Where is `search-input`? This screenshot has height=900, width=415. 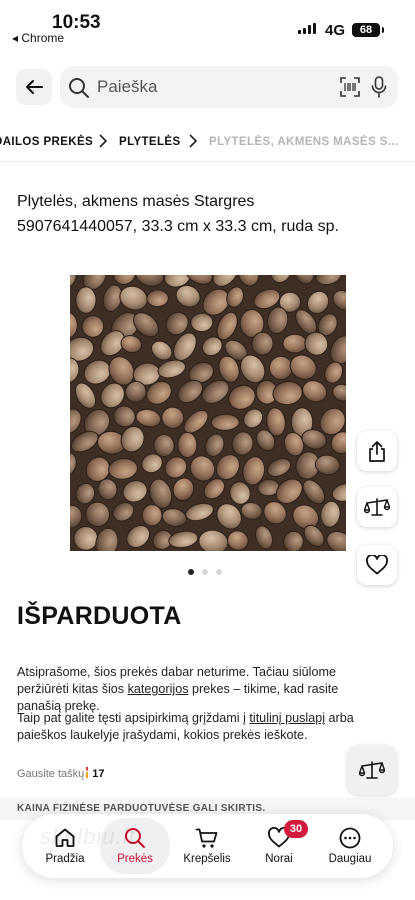 search-input is located at coordinates (212, 87).